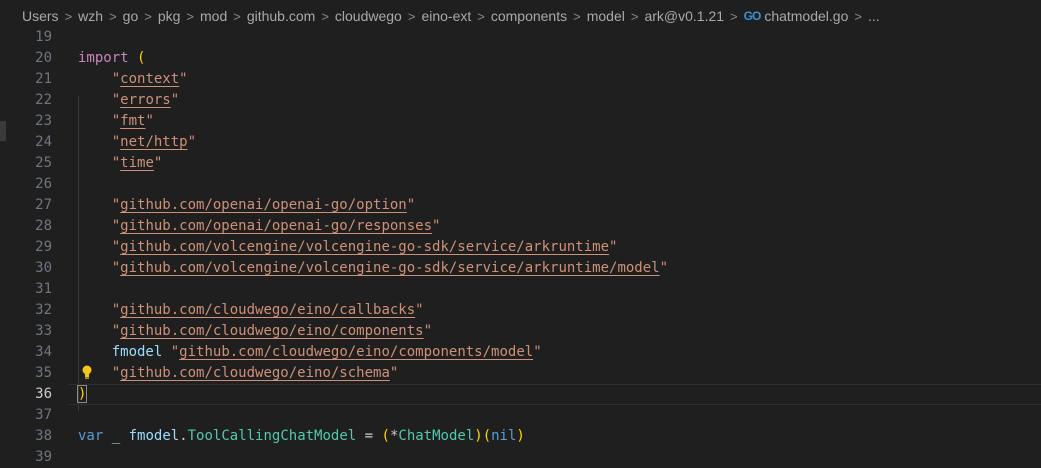  What do you see at coordinates (116, 436) in the screenshot?
I see `blank-identifier: _` at bounding box center [116, 436].